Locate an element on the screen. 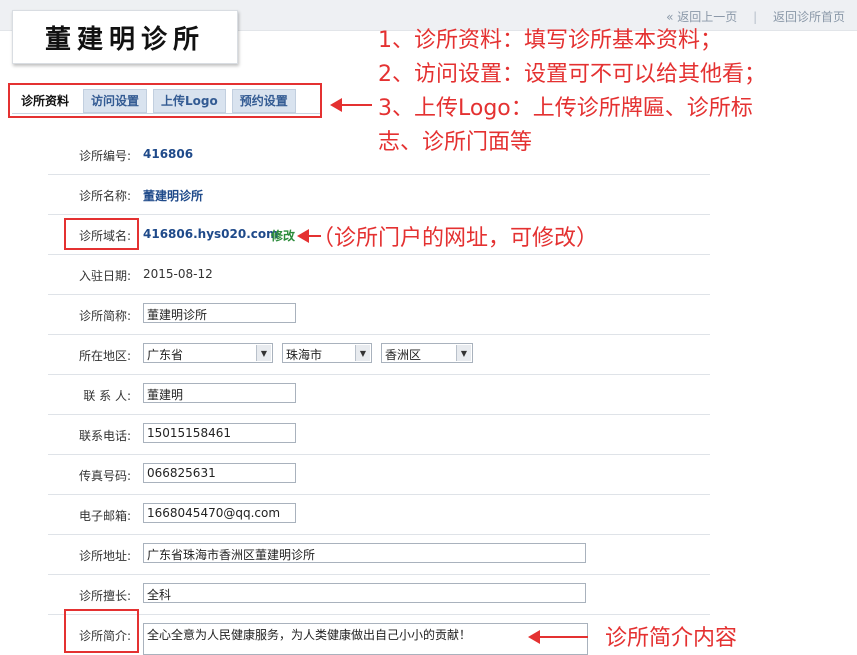 This screenshot has height=655, width=857. form-row-email: 电子邮箱: 1668045470@qq.com is located at coordinates (379, 515).